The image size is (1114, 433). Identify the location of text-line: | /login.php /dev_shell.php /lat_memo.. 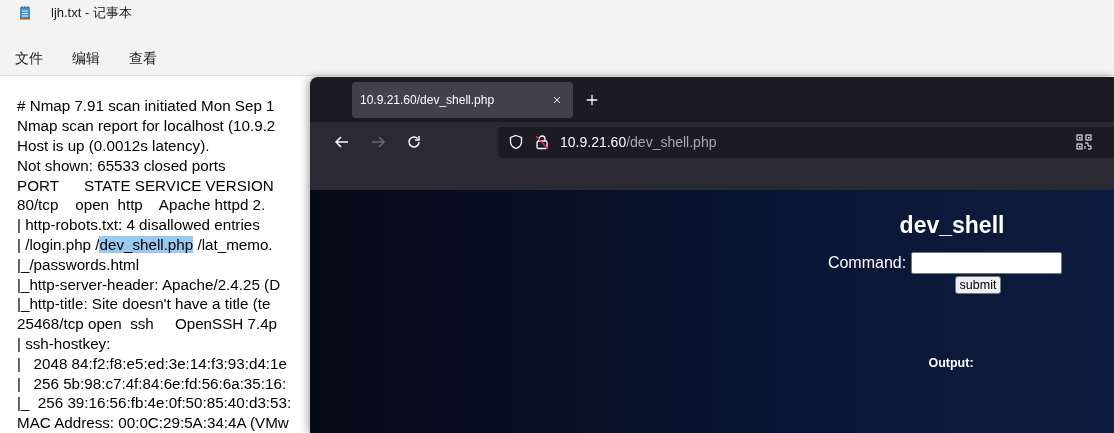
(145, 245).